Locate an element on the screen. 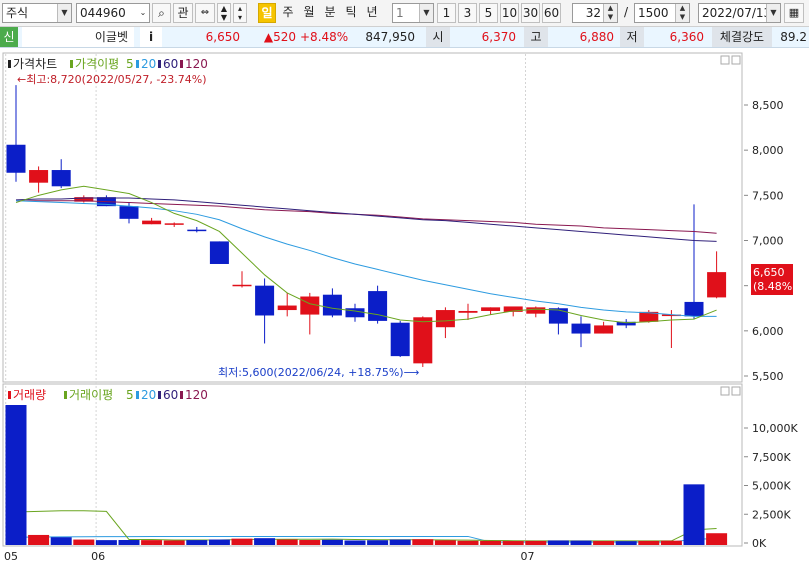 This screenshot has width=809, height=565. period-day-button: 일 is located at coordinates (267, 13).